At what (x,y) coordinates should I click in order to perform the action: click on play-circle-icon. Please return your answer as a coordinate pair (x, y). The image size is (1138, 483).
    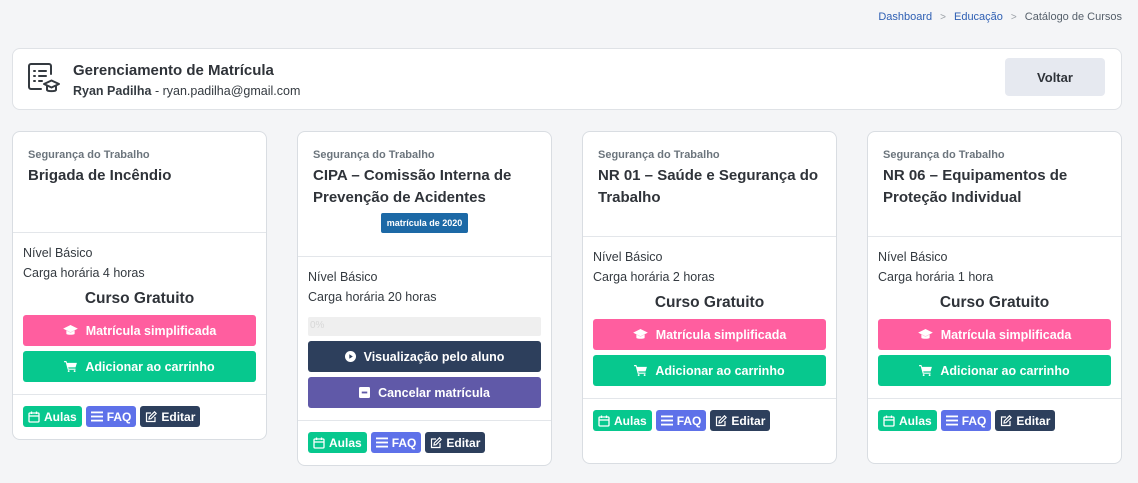
    Looking at the image, I should click on (350, 356).